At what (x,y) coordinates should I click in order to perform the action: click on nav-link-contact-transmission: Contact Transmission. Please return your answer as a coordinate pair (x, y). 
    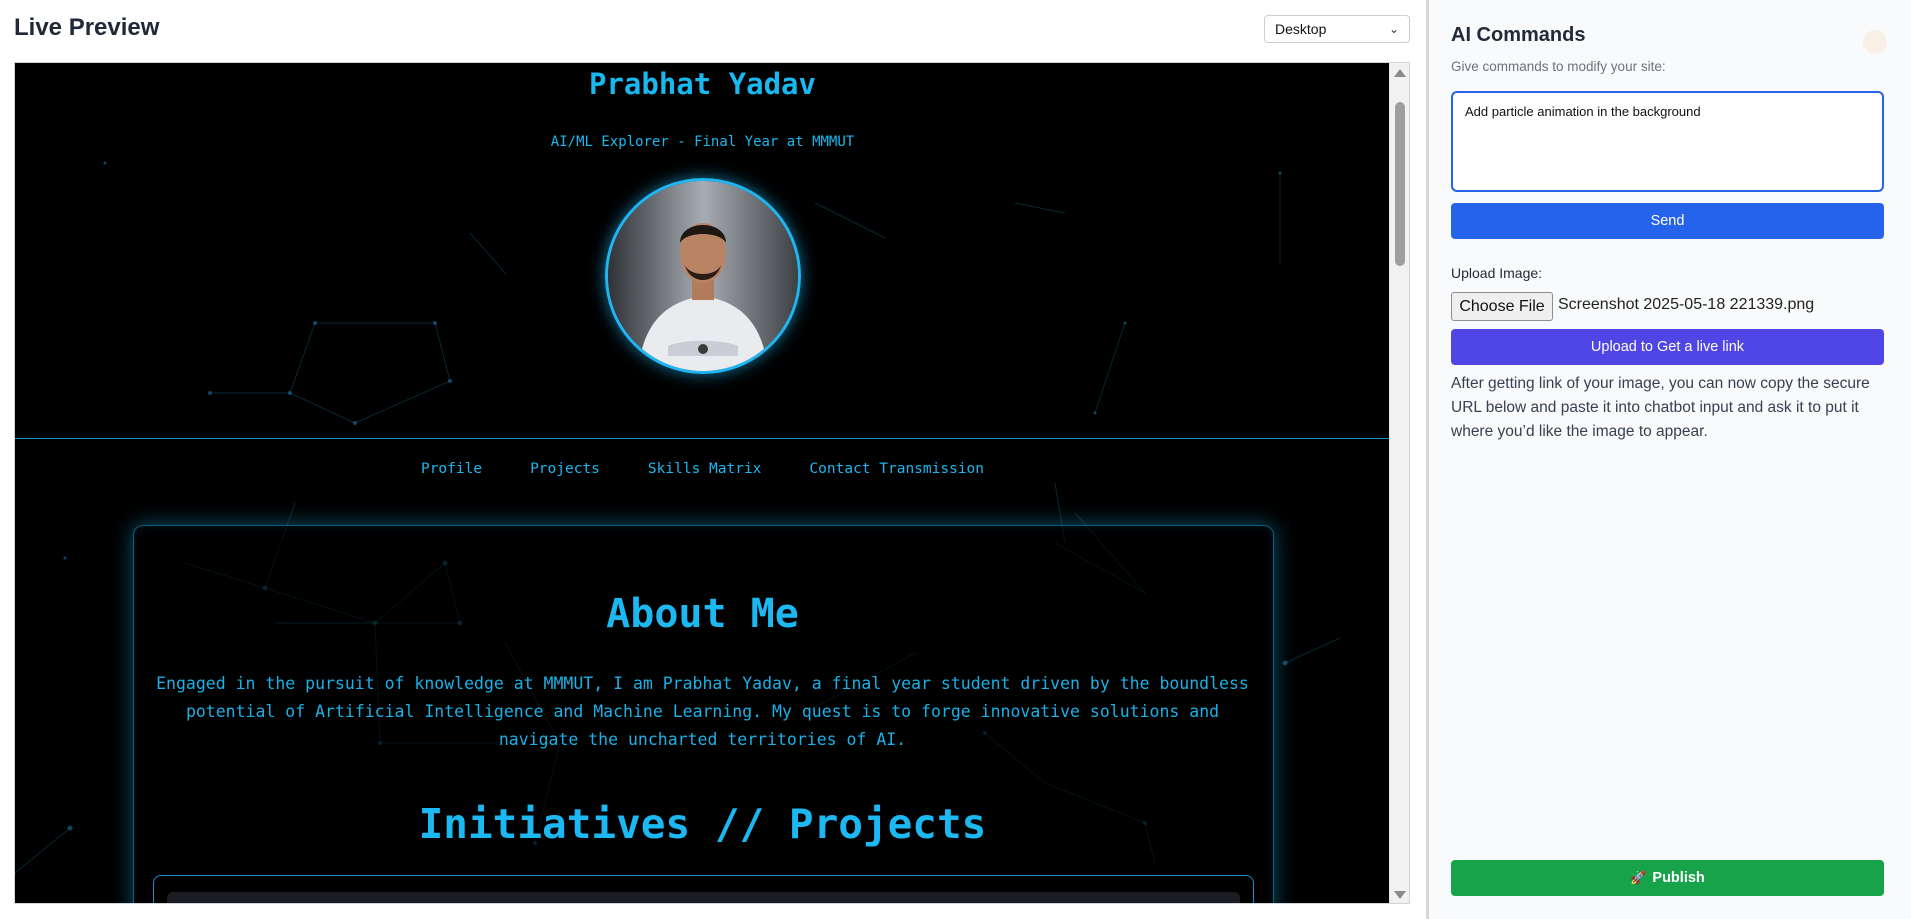
    Looking at the image, I should click on (896, 469).